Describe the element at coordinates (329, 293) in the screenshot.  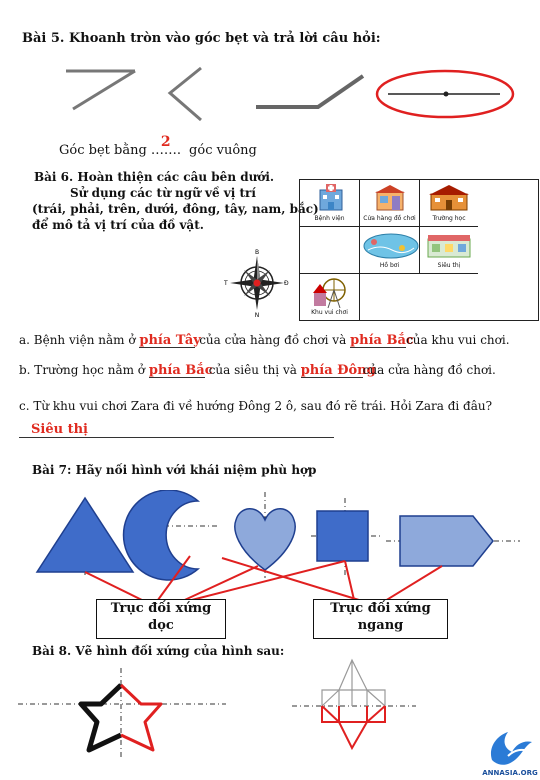
I see `park-icon` at that location.